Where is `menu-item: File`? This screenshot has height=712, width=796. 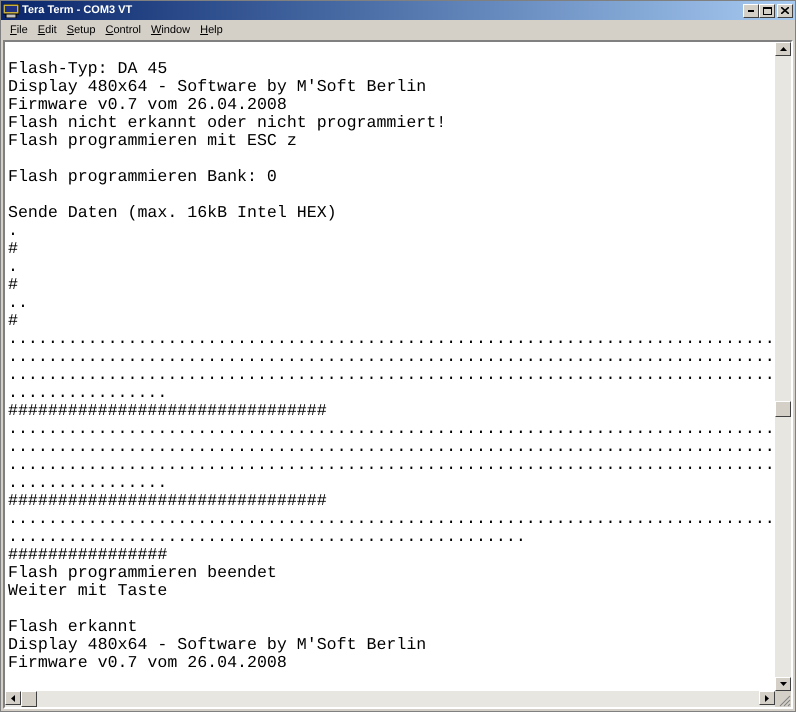
menu-item: File is located at coordinates (19, 30).